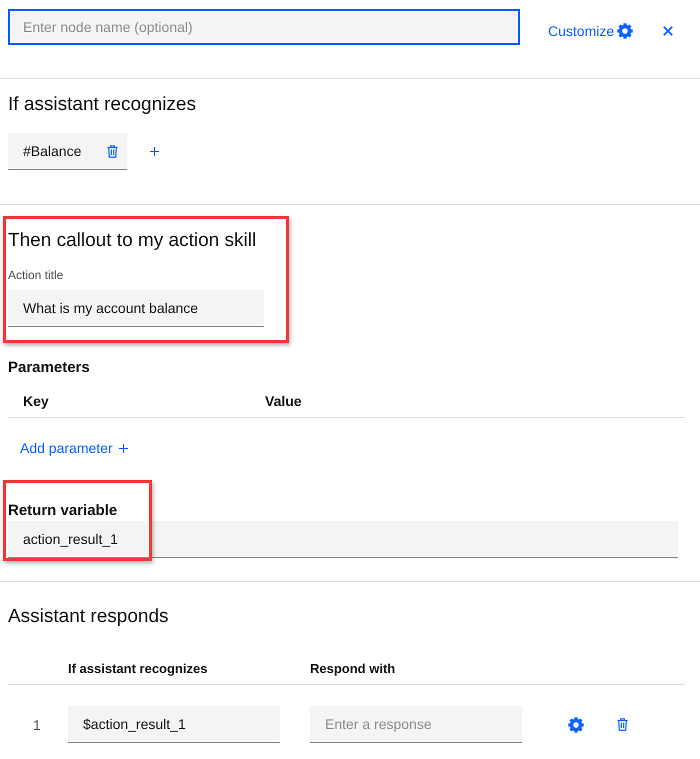  What do you see at coordinates (416, 724) in the screenshot?
I see `response-field: Enter a response` at bounding box center [416, 724].